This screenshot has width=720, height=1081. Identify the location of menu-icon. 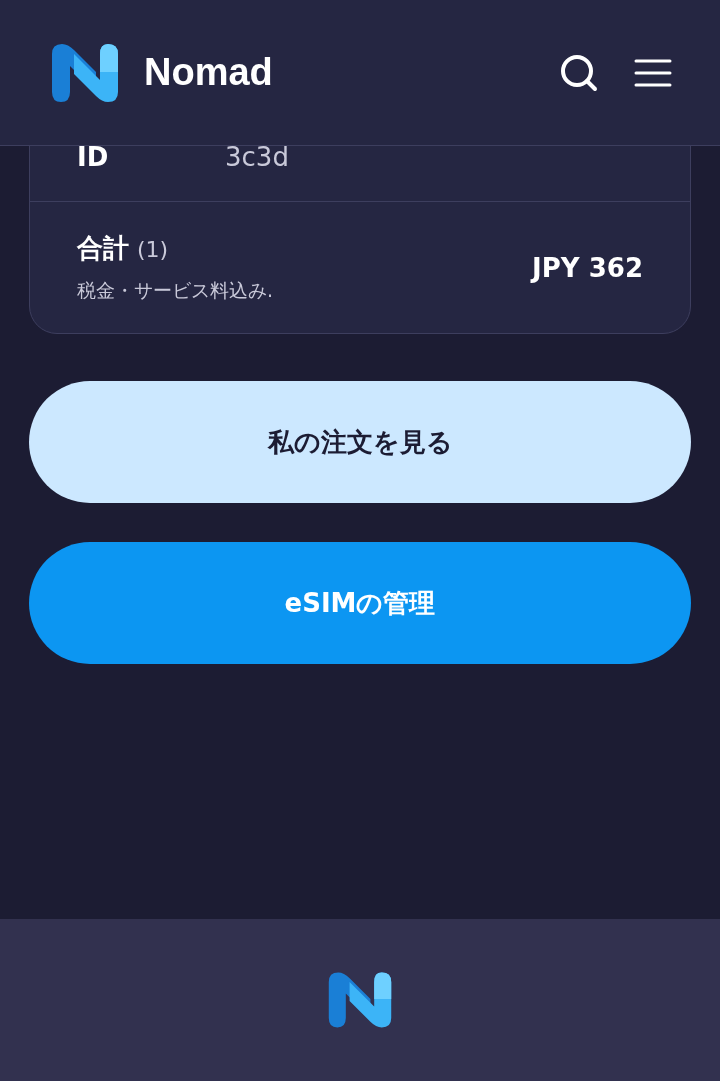
(653, 72).